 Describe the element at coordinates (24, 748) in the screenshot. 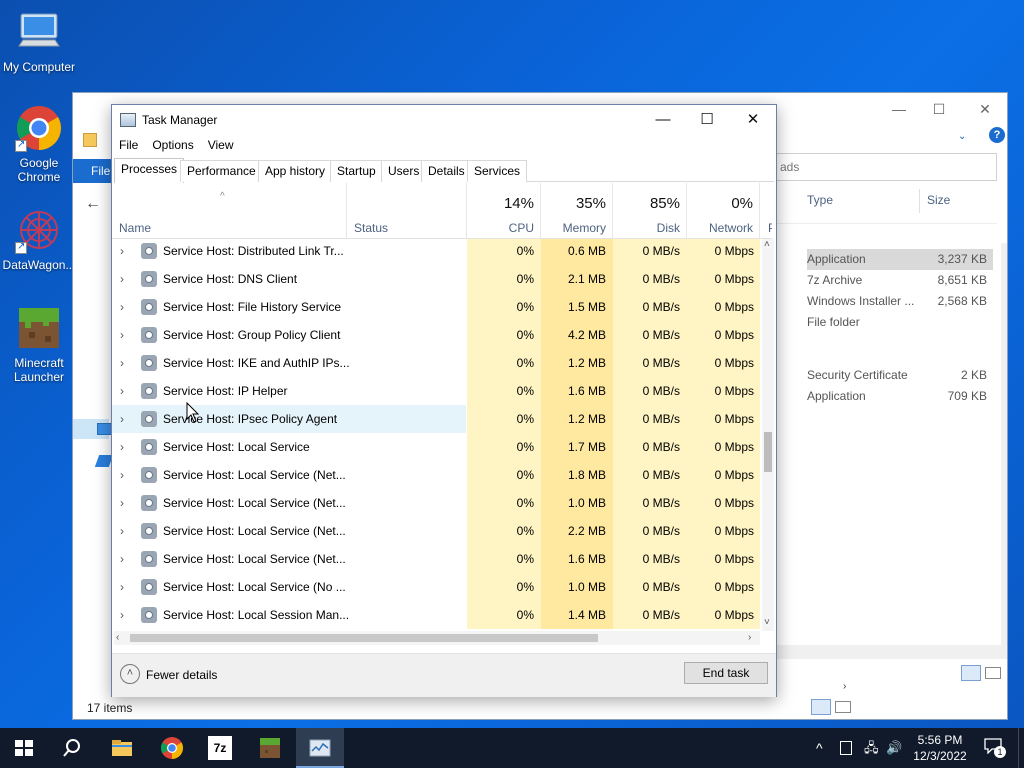

I see `start-button` at that location.